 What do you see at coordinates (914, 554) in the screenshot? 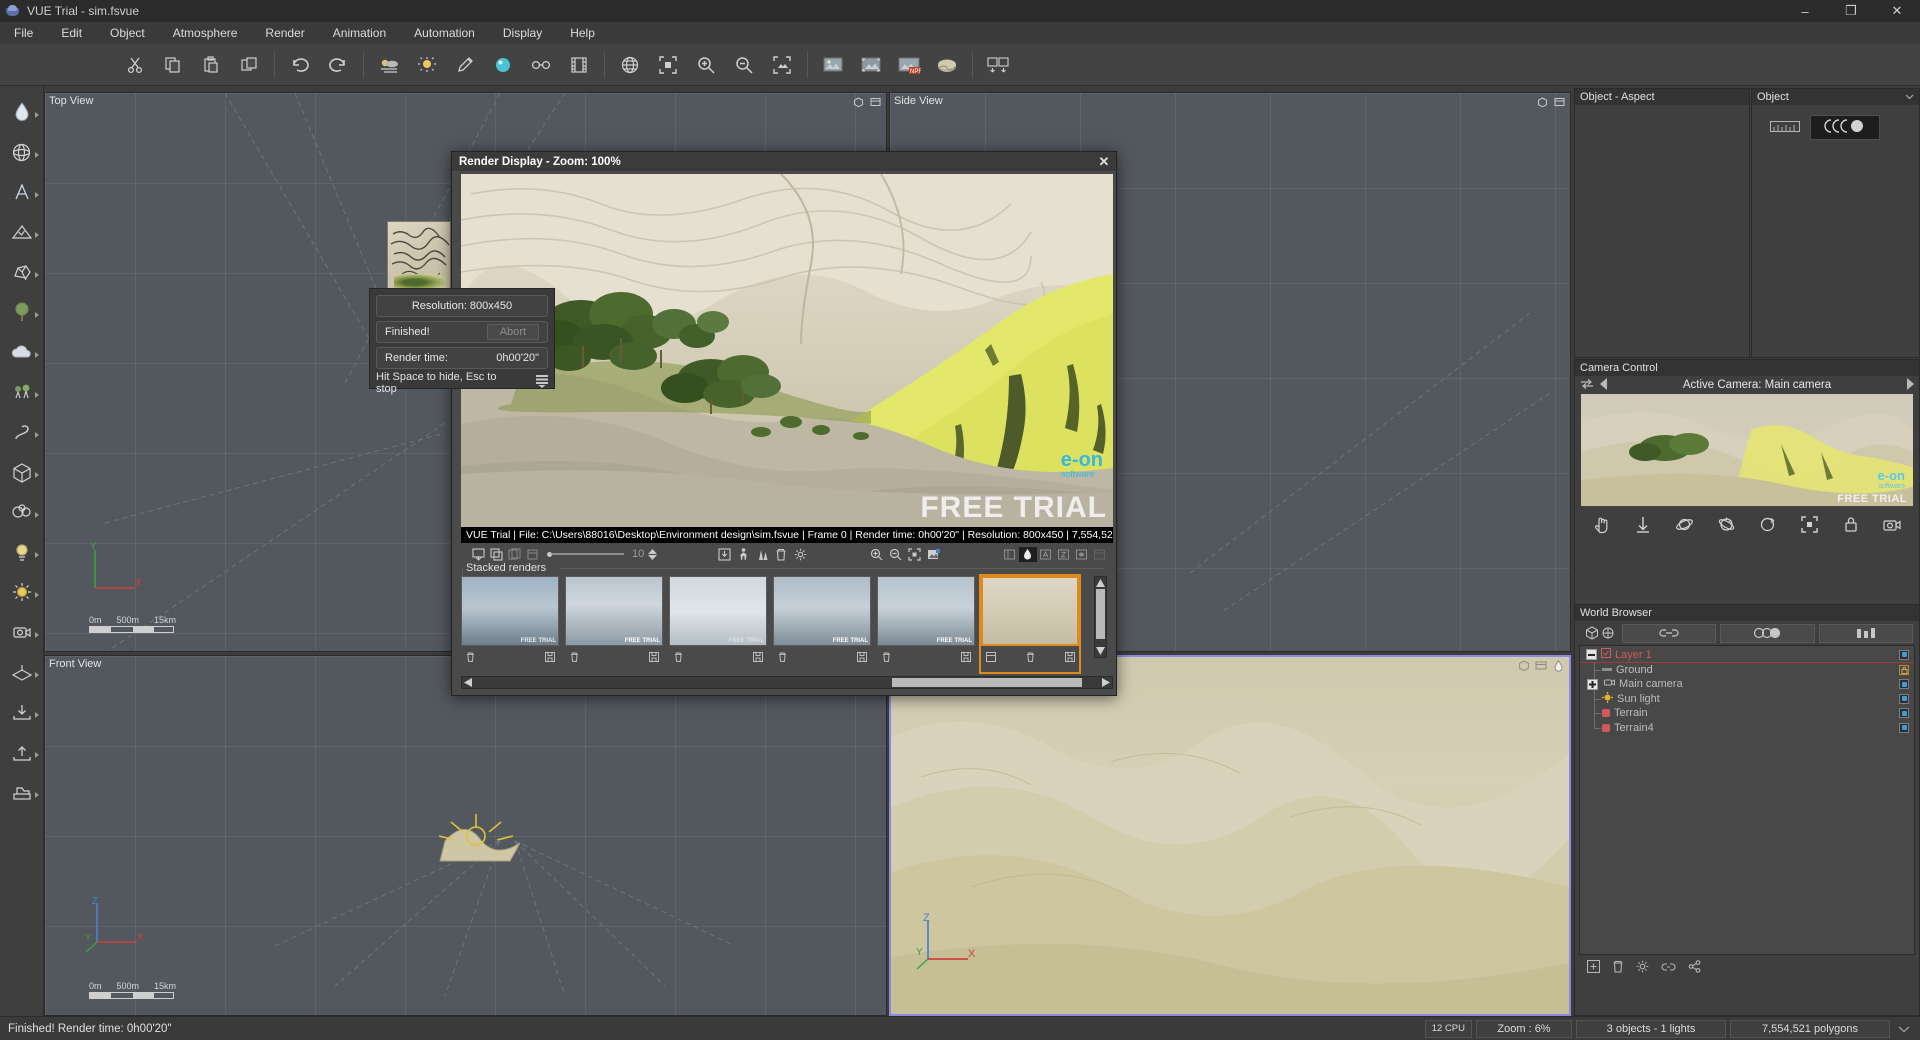
I see `fit-icon` at bounding box center [914, 554].